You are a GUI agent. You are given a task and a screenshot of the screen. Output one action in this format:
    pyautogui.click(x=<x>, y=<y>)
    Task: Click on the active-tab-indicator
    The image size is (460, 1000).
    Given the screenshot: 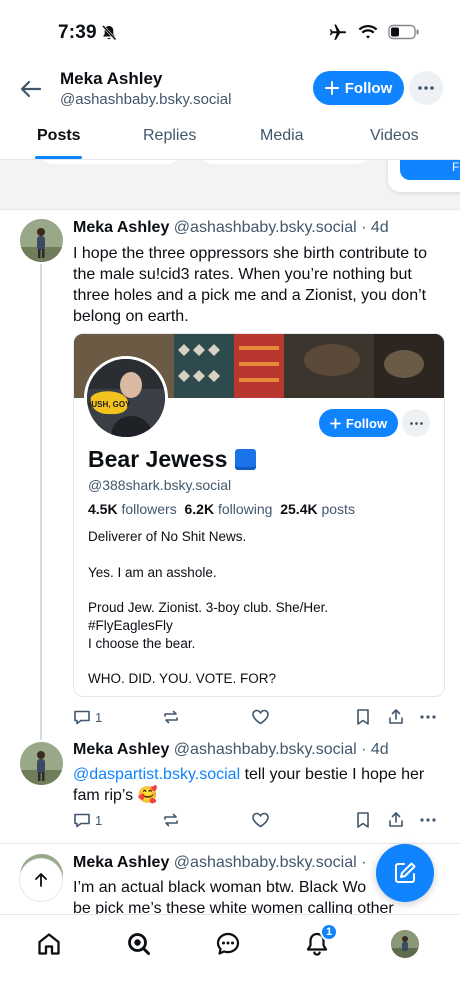 What is the action you would take?
    pyautogui.click(x=58, y=157)
    